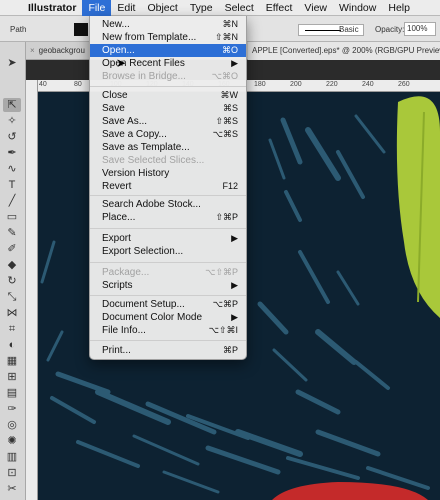 The width and height of the screenshot is (440, 500). I want to click on paintbrush-tool-icon: ✎, so click(12, 233).